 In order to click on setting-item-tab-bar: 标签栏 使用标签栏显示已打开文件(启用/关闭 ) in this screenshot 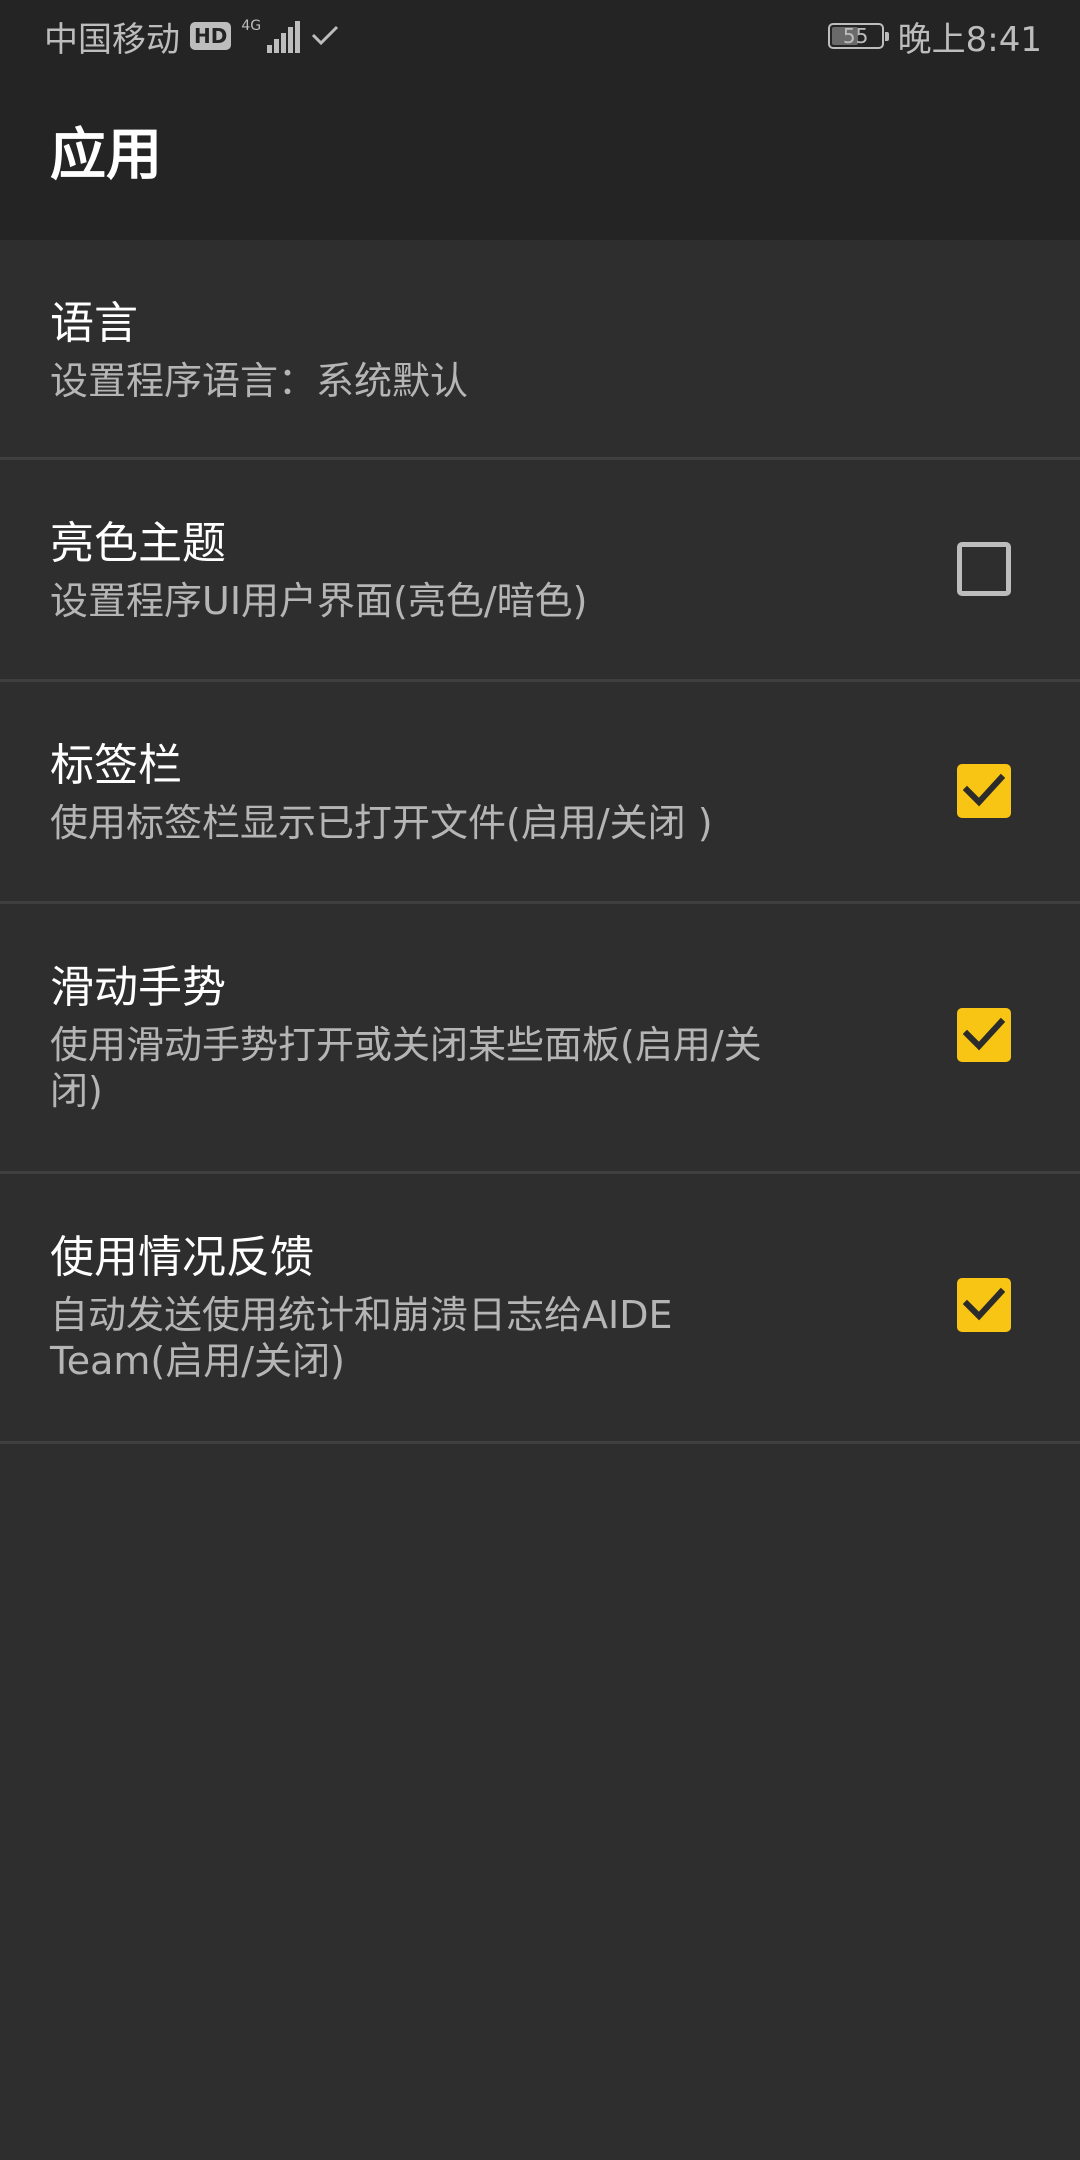, I will do `click(540, 793)`.